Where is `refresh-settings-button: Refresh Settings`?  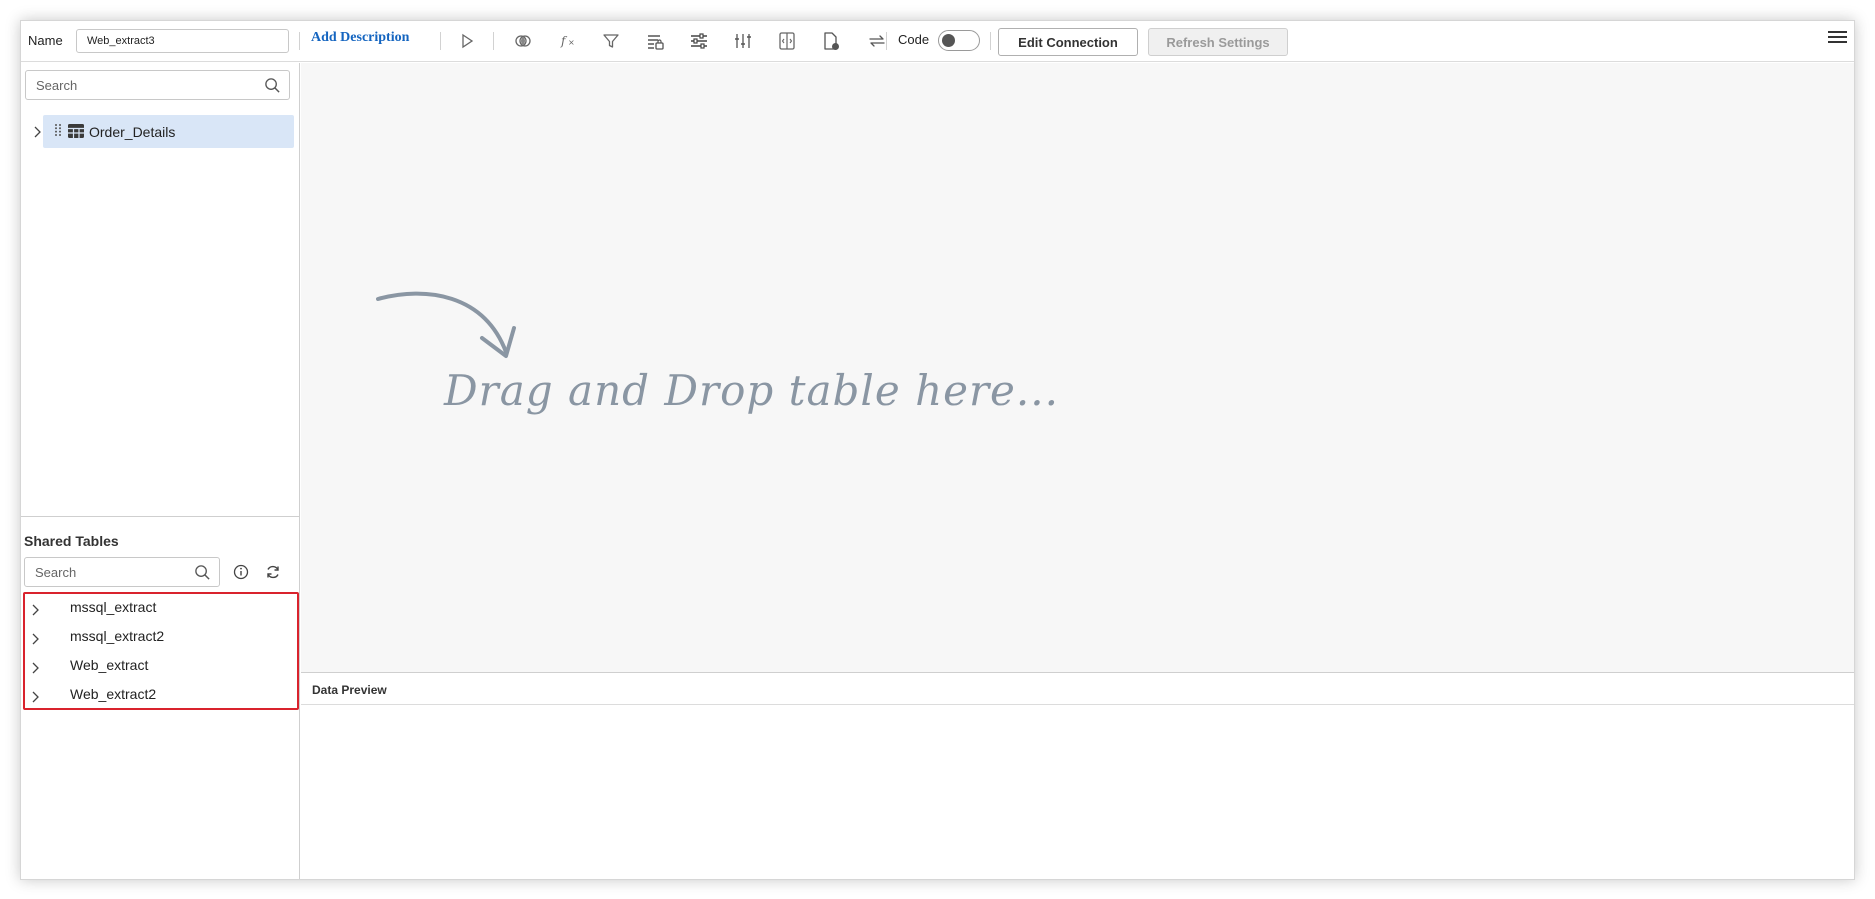 refresh-settings-button: Refresh Settings is located at coordinates (1218, 42).